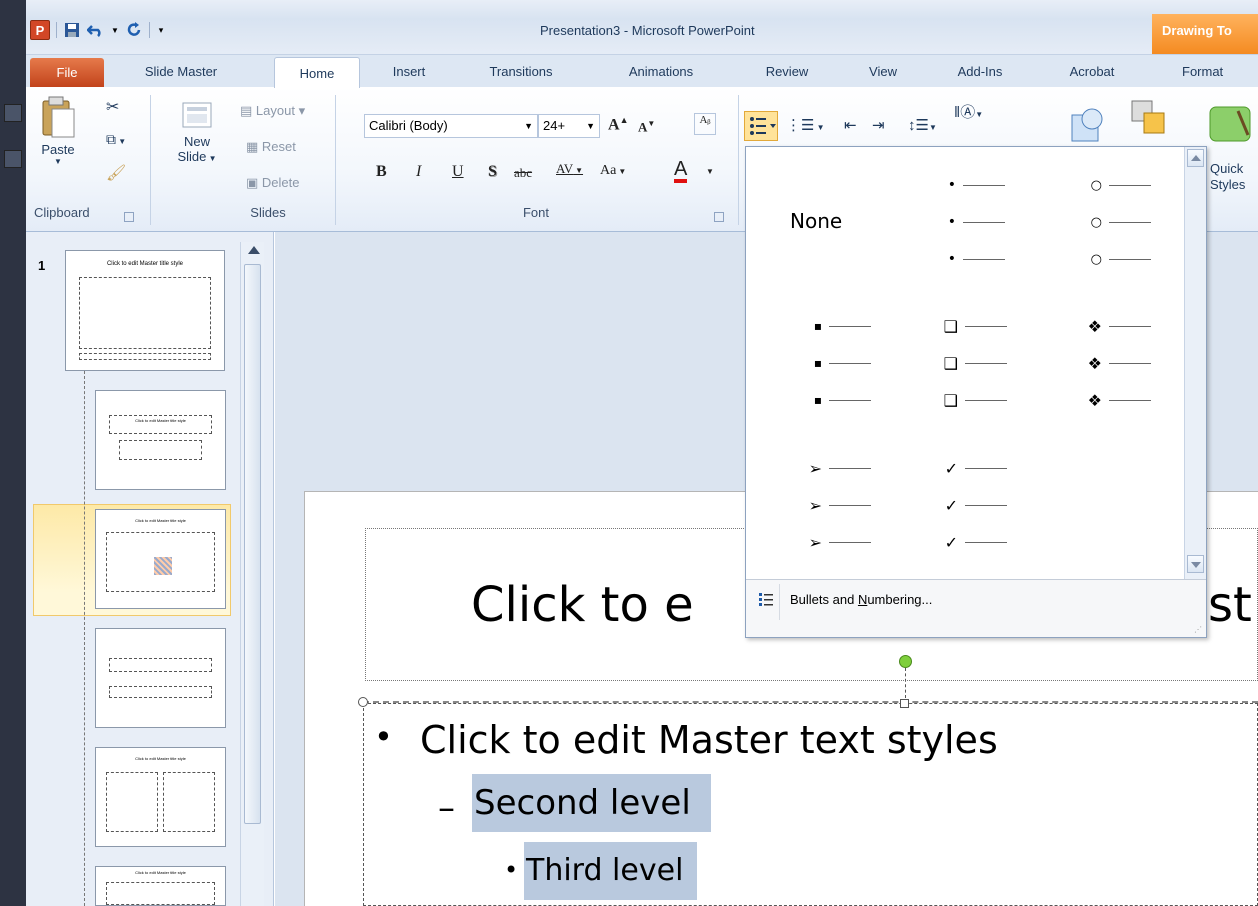 This screenshot has width=1258, height=906. What do you see at coordinates (805, 125) in the screenshot?
I see `numbering-icon: ⋮☰ ▼` at bounding box center [805, 125].